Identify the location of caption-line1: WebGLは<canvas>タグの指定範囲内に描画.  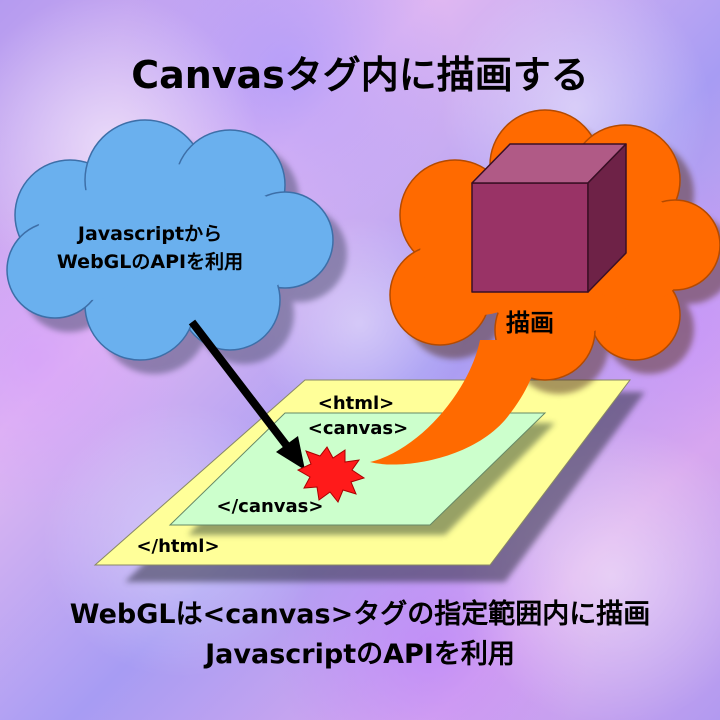
(360, 614).